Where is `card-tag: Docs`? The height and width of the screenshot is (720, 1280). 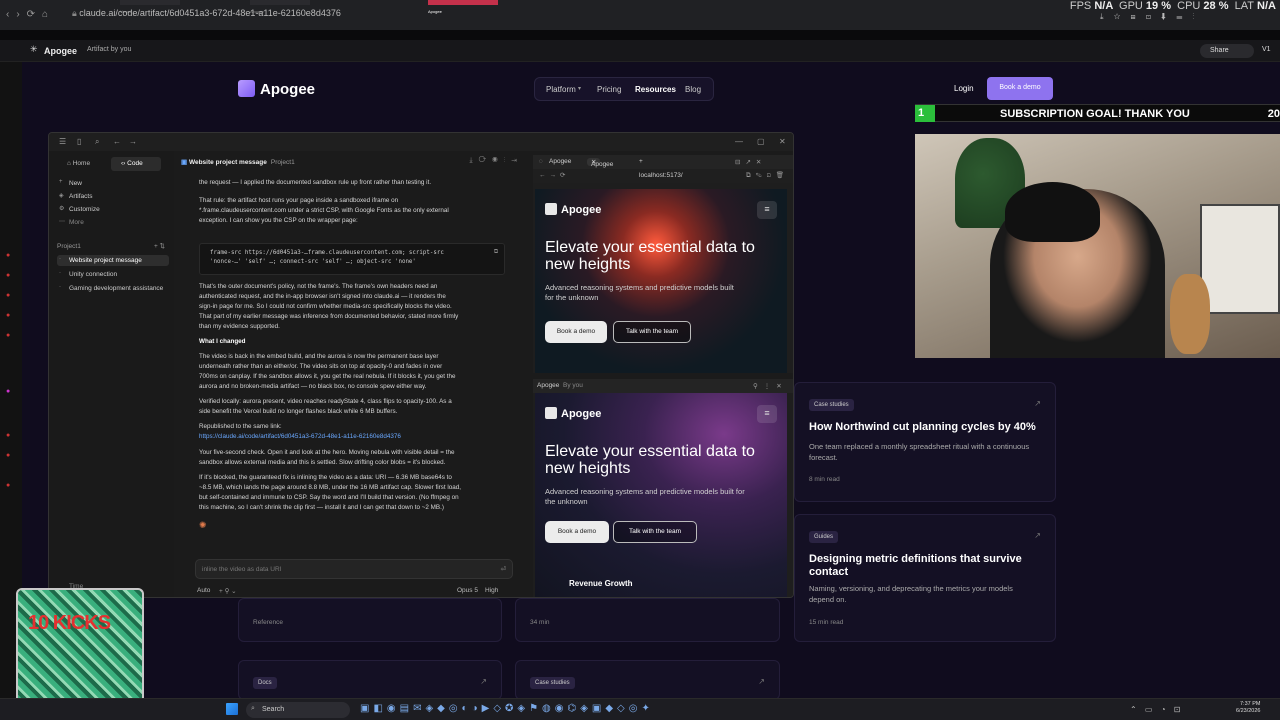
card-tag: Docs is located at coordinates (265, 683).